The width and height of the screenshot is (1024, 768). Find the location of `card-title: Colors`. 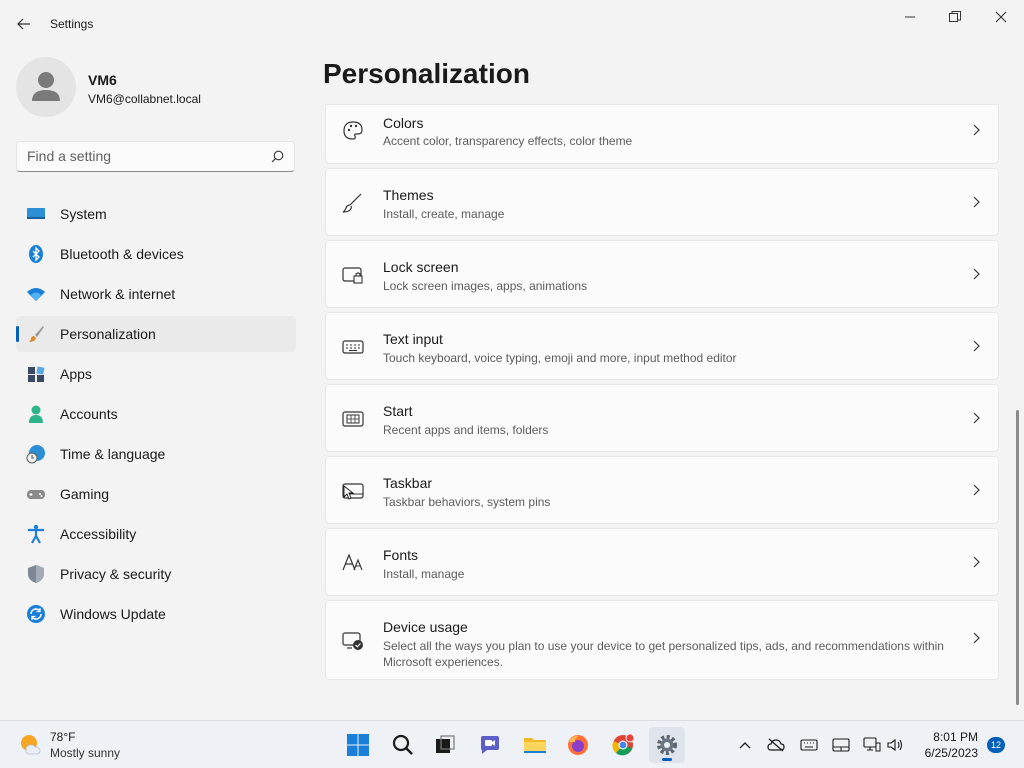

card-title: Colors is located at coordinates (403, 123).